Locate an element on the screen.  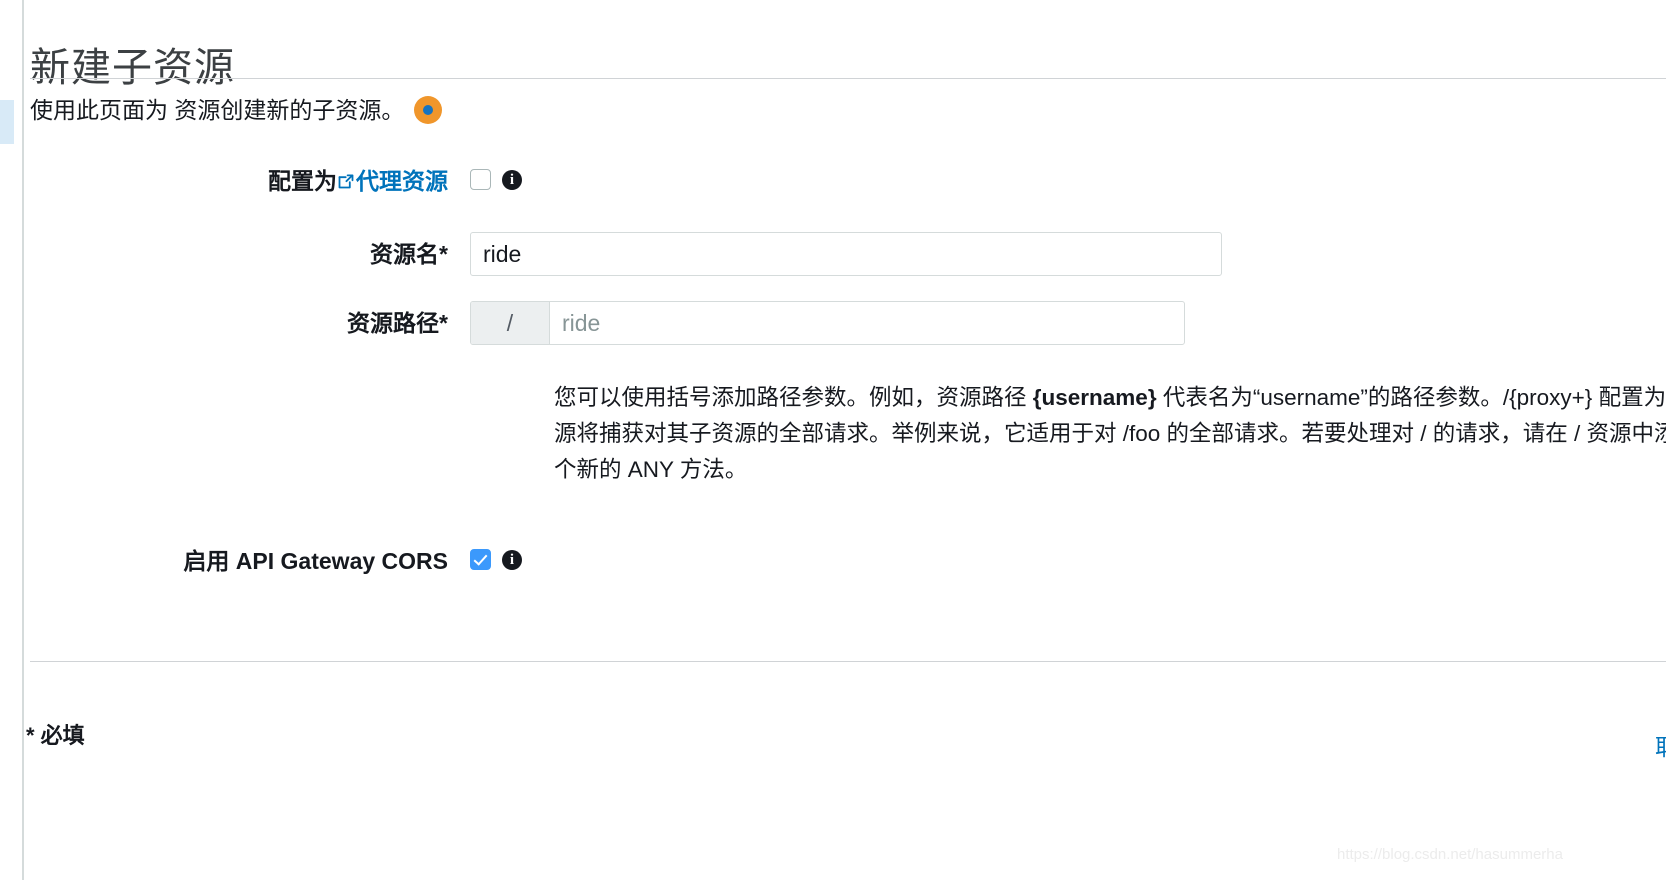
resource-path-input is located at coordinates (867, 323).